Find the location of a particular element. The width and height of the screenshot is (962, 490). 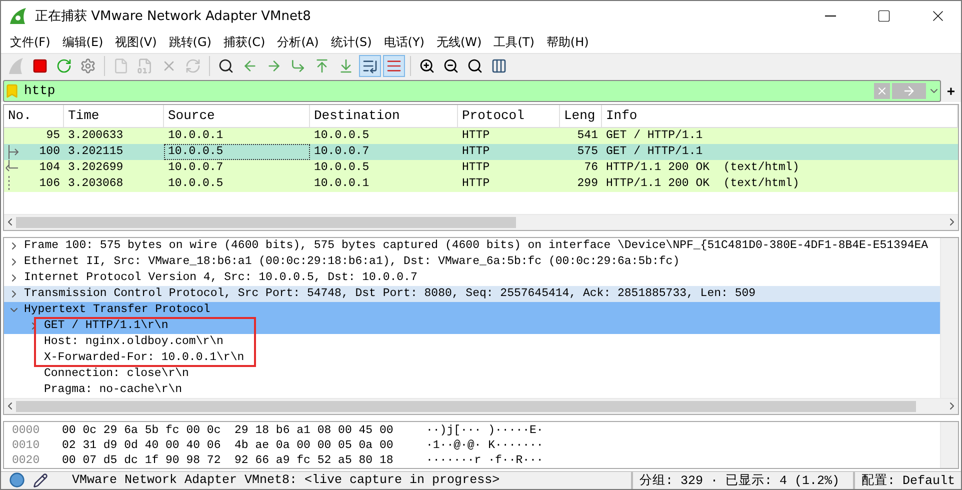

table-cell-text: 299 is located at coordinates (587, 184).